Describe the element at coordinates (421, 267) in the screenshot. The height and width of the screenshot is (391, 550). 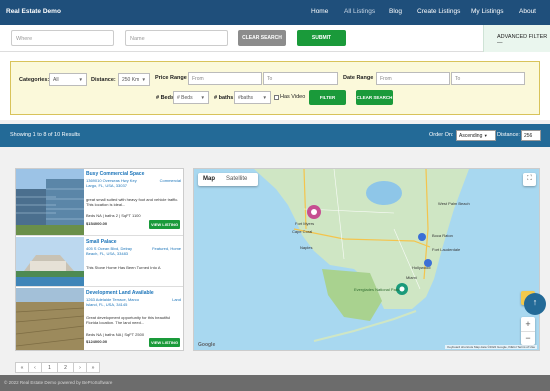
I see `map-label-hollywood: Hollywood` at that location.